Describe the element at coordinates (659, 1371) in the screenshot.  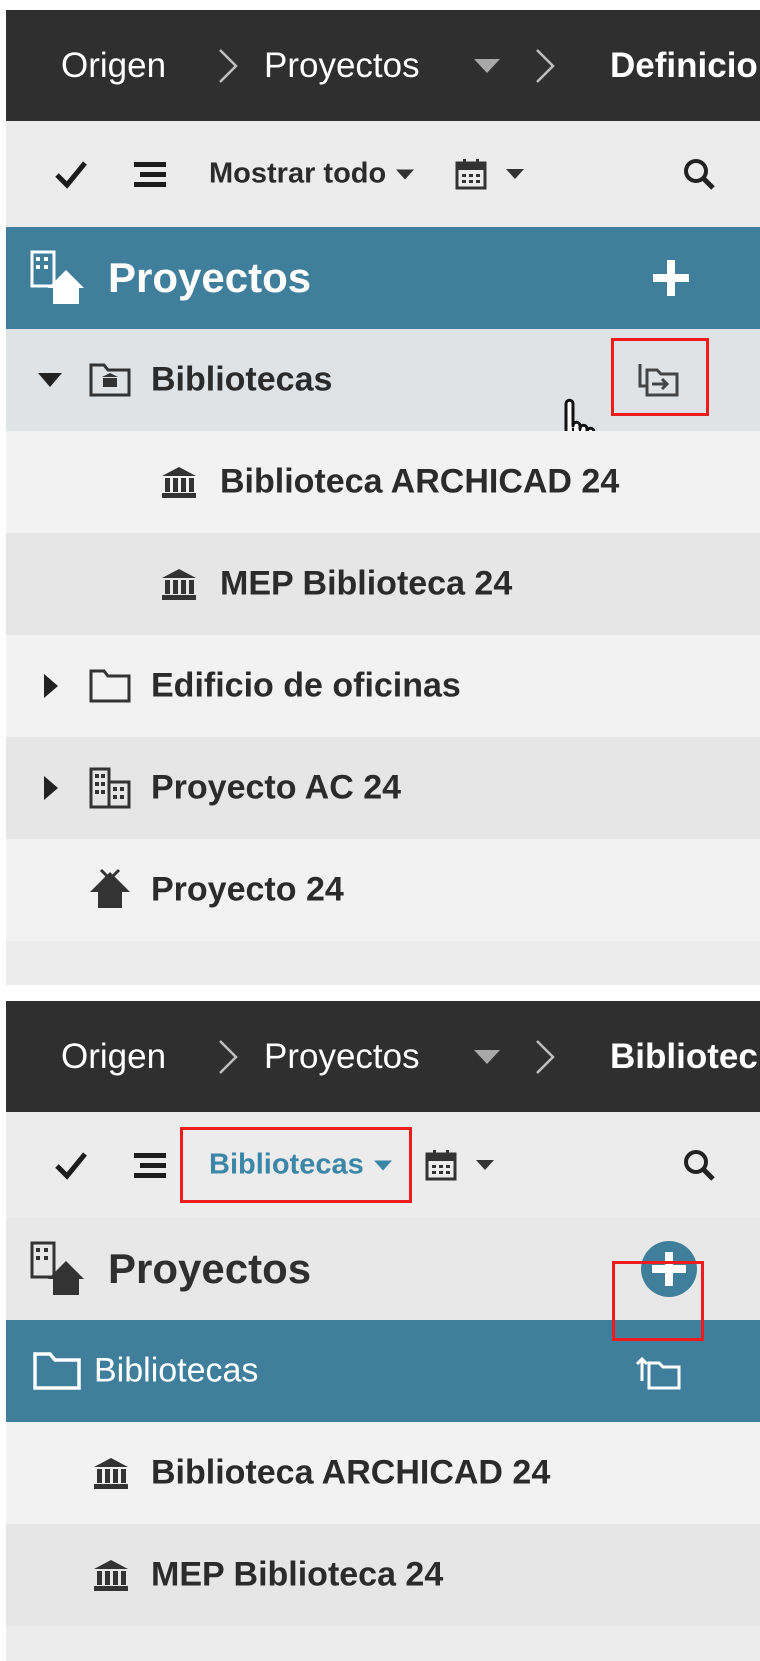
I see `exit-folder-icon` at that location.